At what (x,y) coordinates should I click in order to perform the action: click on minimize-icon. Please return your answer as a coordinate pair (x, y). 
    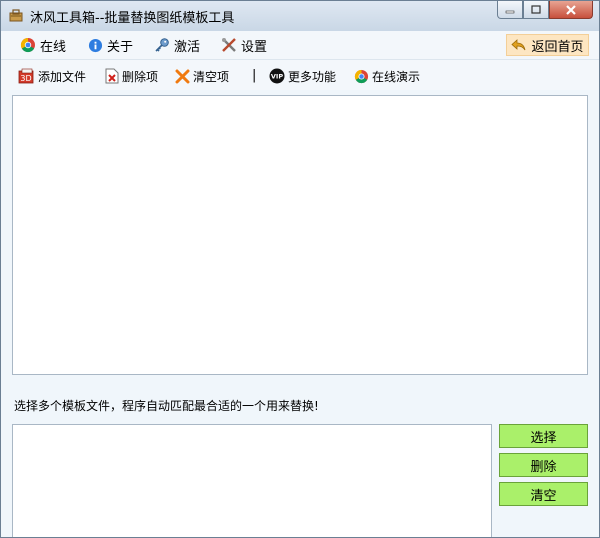
    Looking at the image, I should click on (510, 11).